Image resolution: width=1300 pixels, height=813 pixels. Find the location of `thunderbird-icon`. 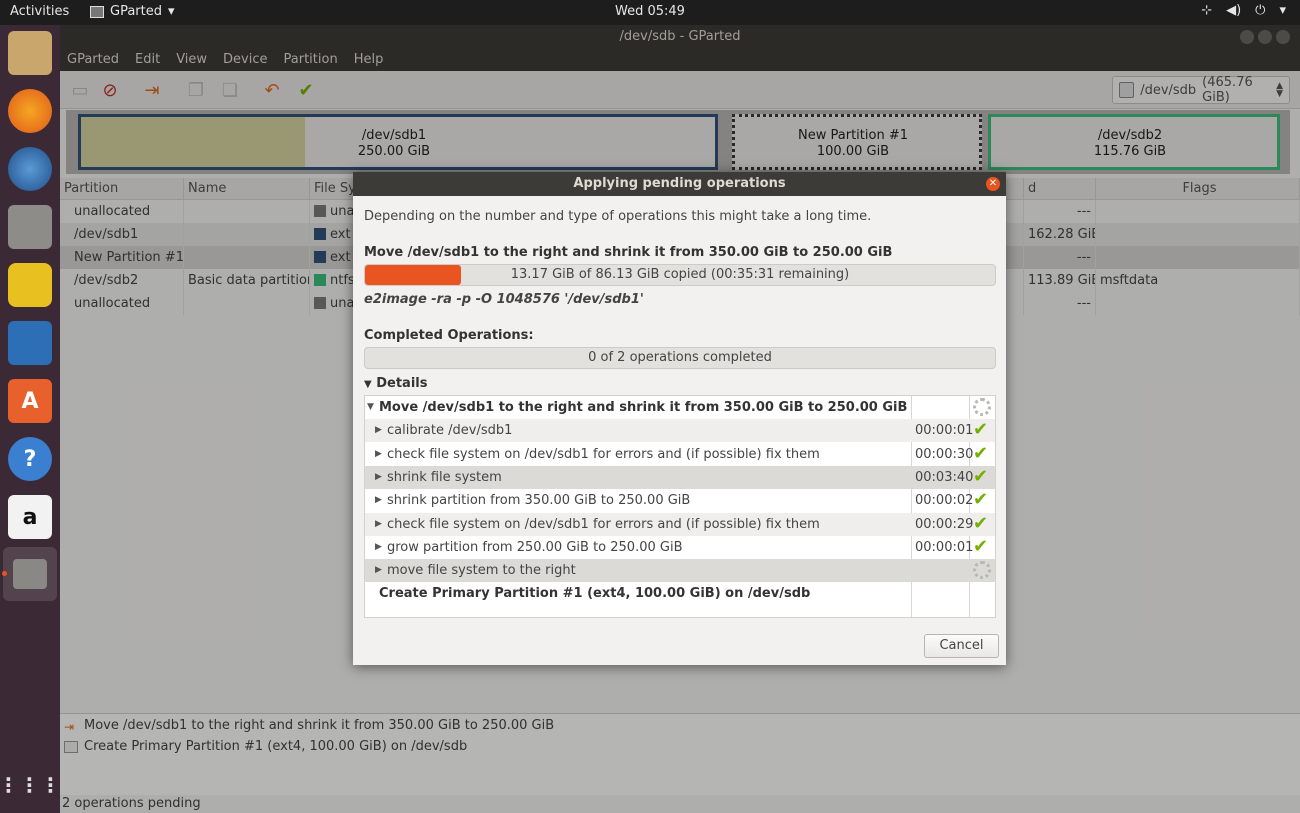

thunderbird-icon is located at coordinates (30, 169).